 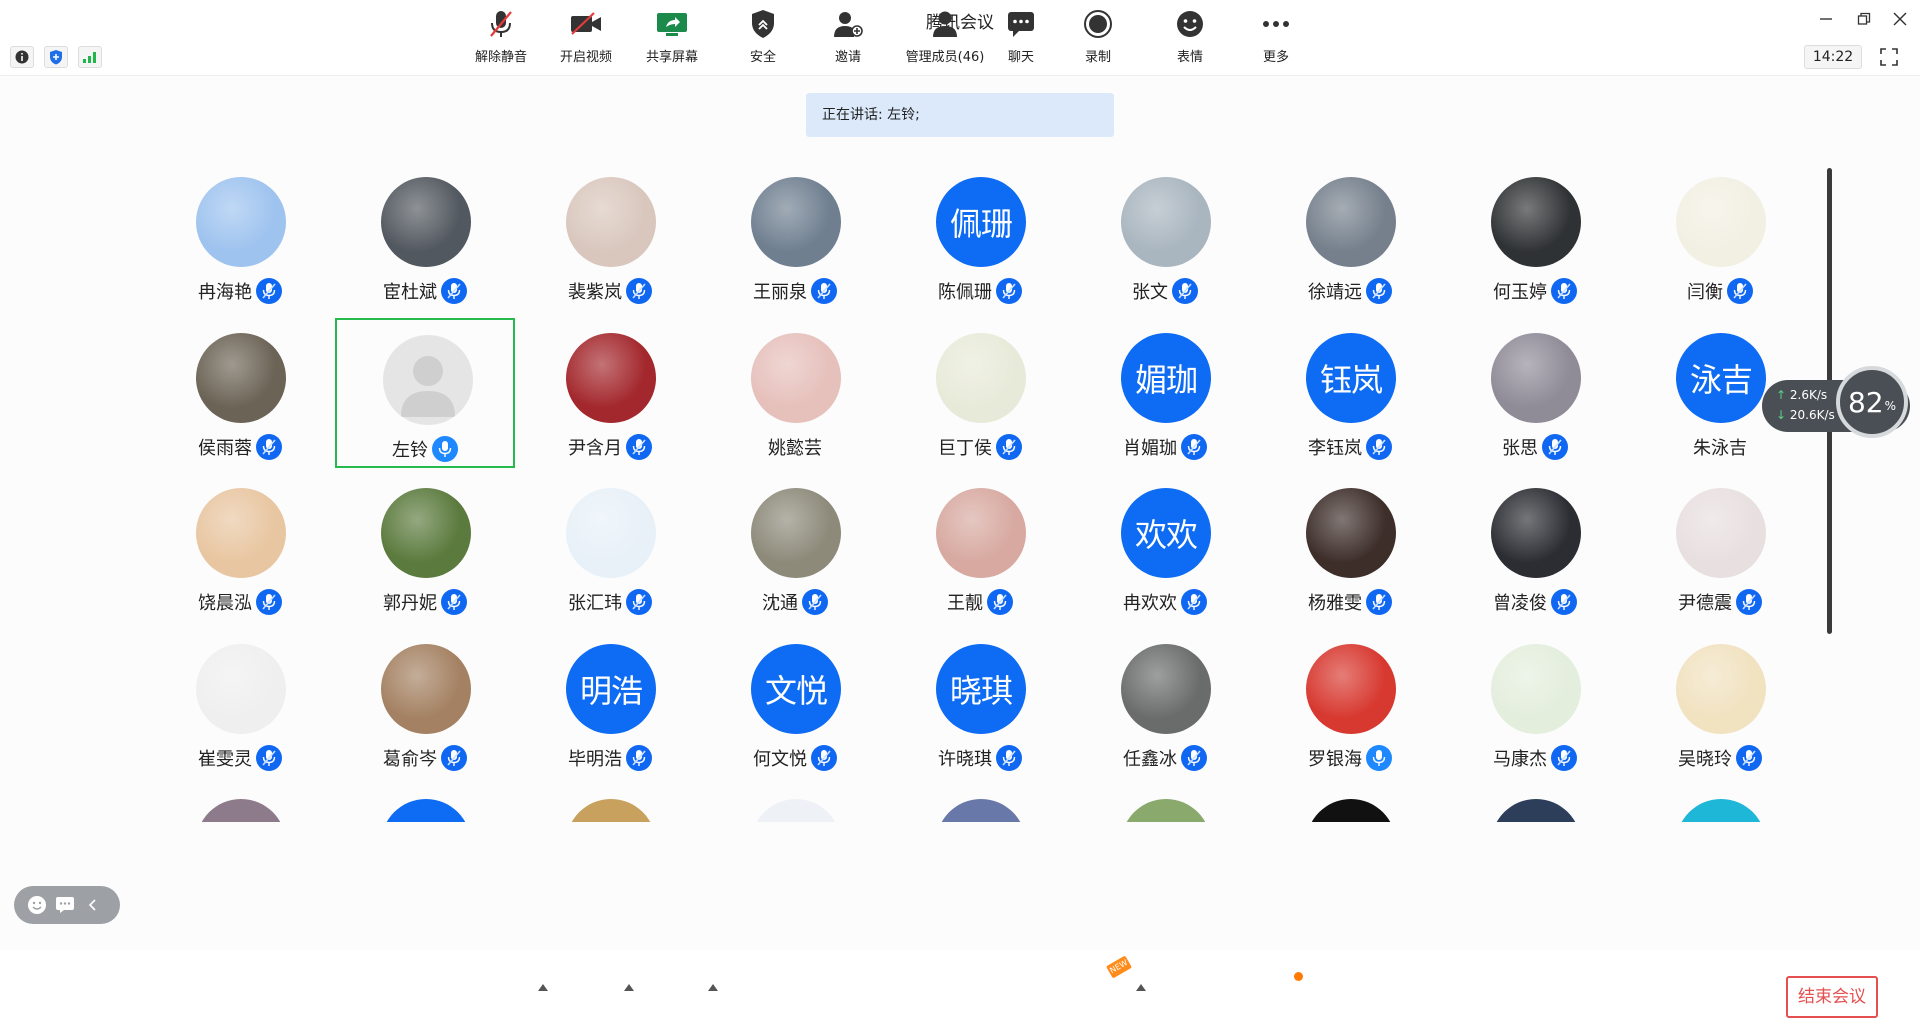 What do you see at coordinates (410, 450) in the screenshot?
I see `participant-name: 左铃` at bounding box center [410, 450].